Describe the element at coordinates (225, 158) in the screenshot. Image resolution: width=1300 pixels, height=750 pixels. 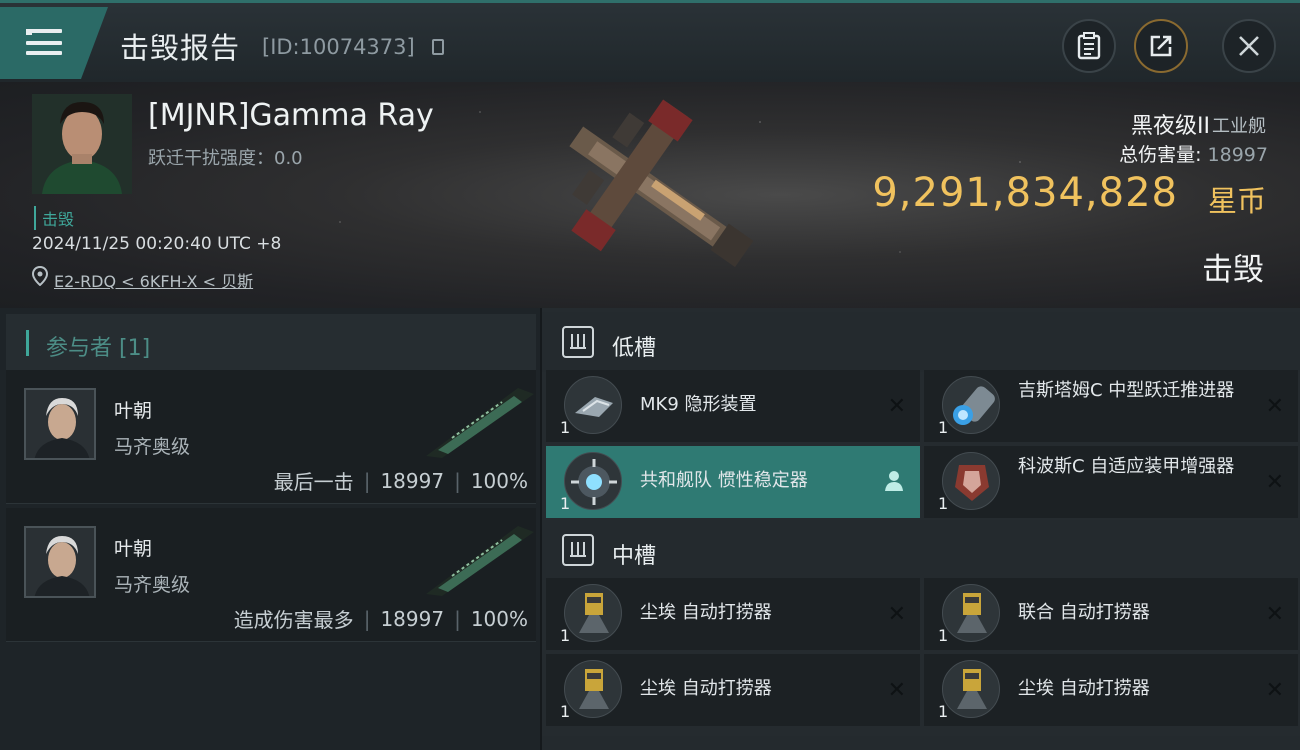
I see `warp-disruption-strength: 跃迁干扰强度：0.0` at that location.